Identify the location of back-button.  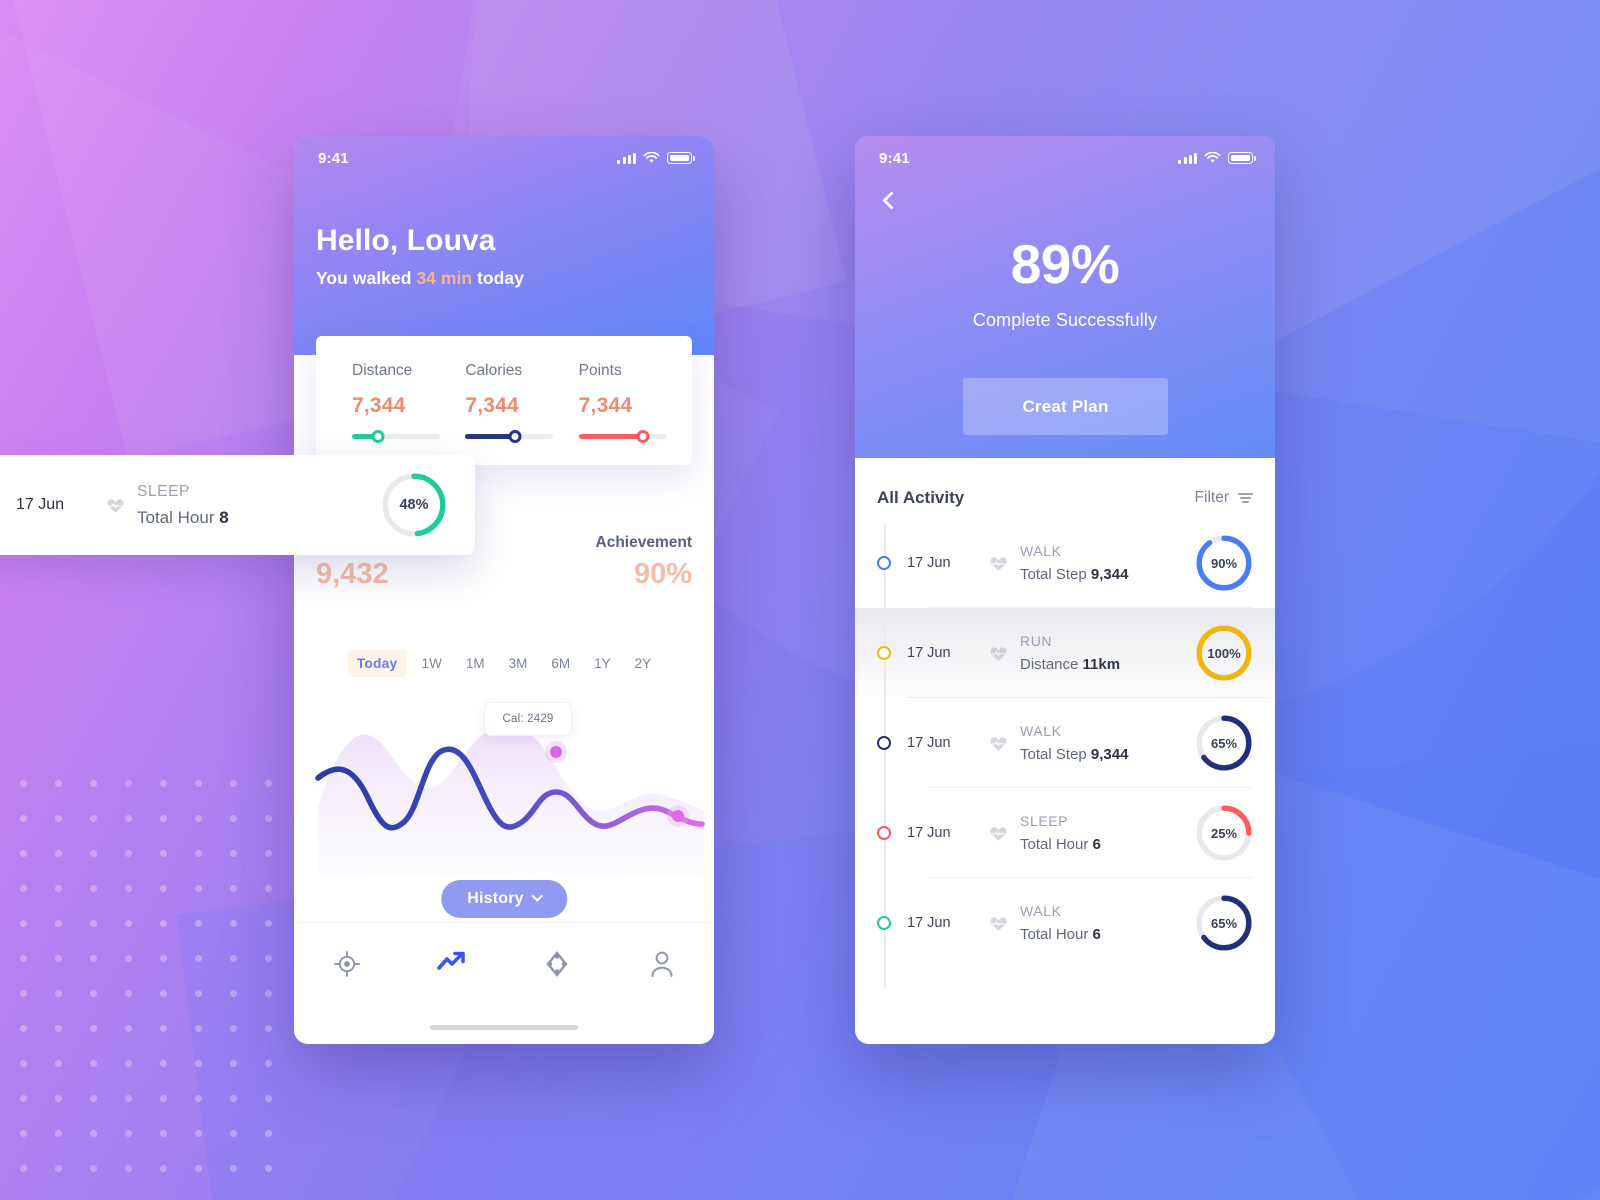
(890, 203).